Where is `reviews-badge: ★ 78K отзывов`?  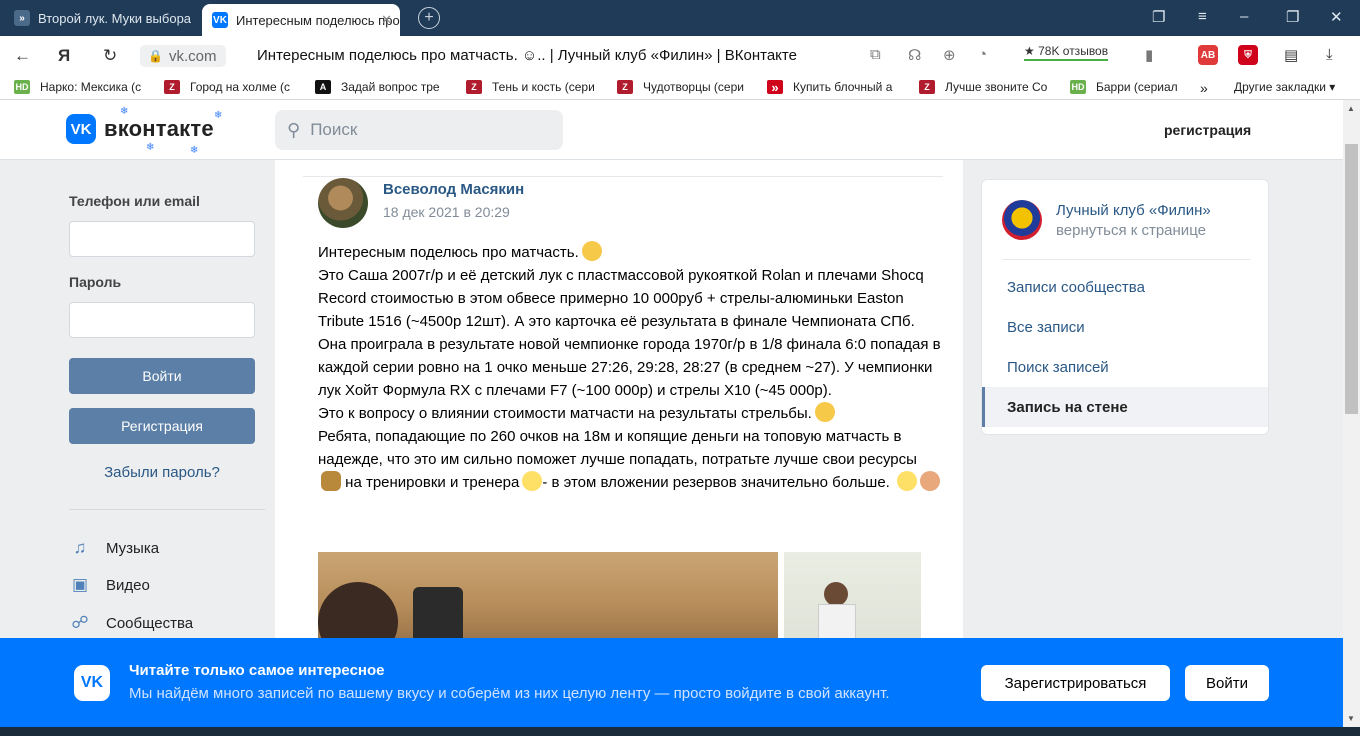
reviews-badge: ★ 78K отзывов is located at coordinates (1066, 52).